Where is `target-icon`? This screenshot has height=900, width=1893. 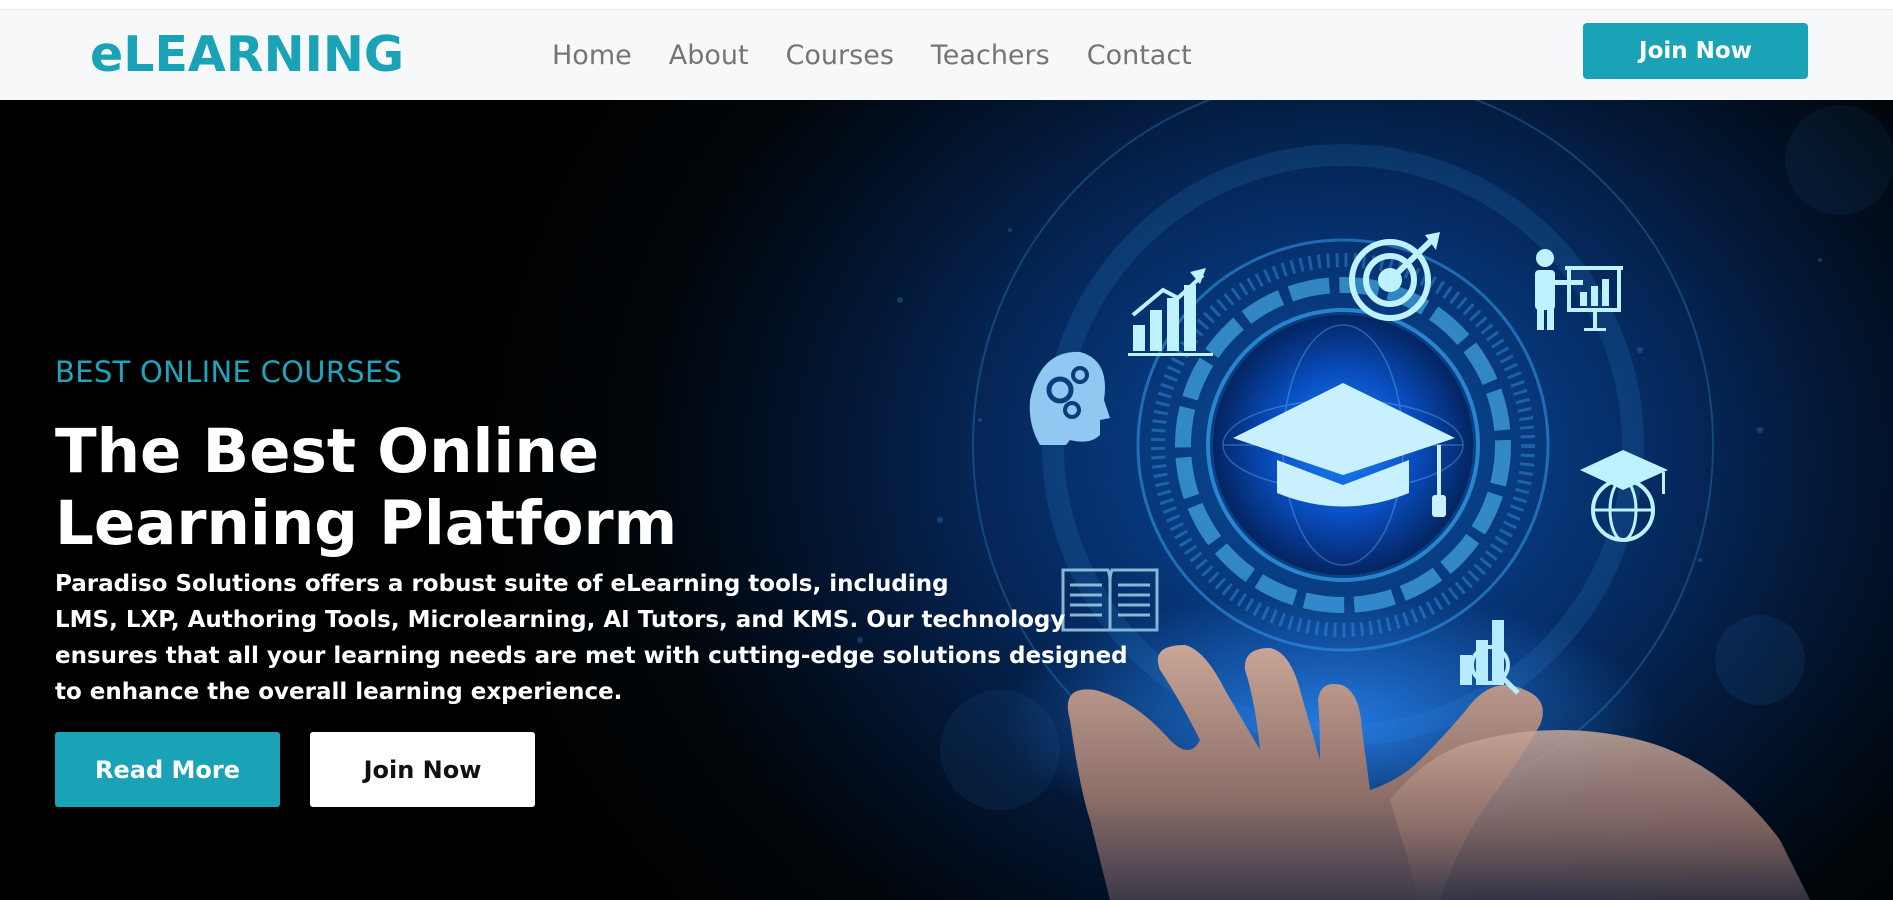
target-icon is located at coordinates (1394, 276).